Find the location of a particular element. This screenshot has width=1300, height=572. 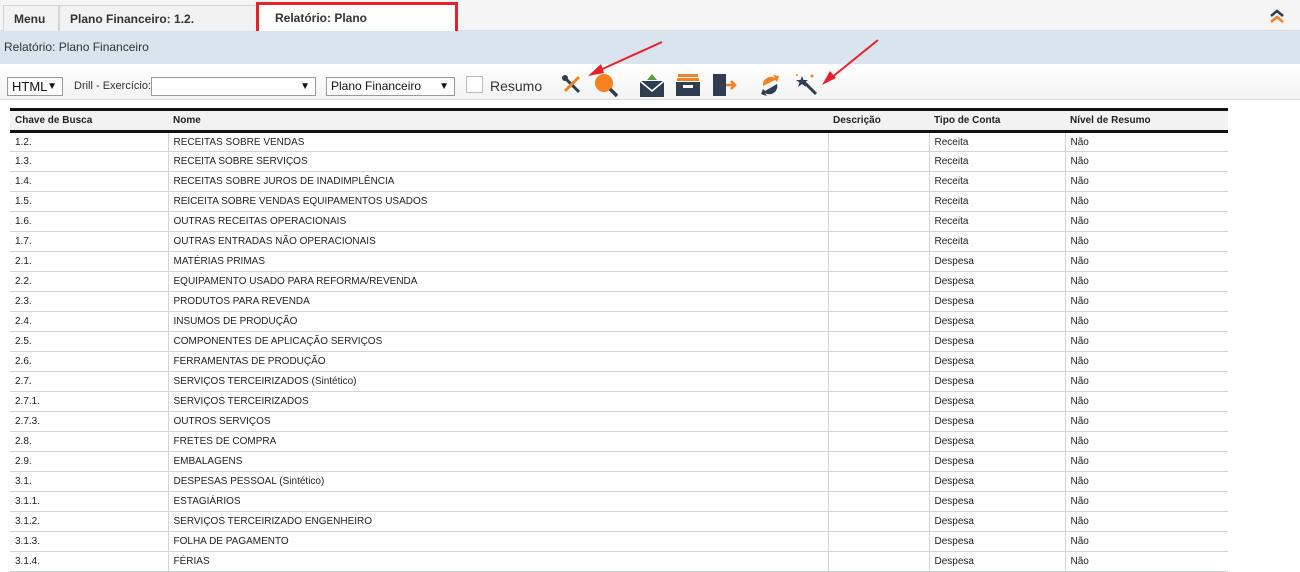

cell-nome: SERVIÇOS TERCEIRIZADOS is located at coordinates (497, 401).